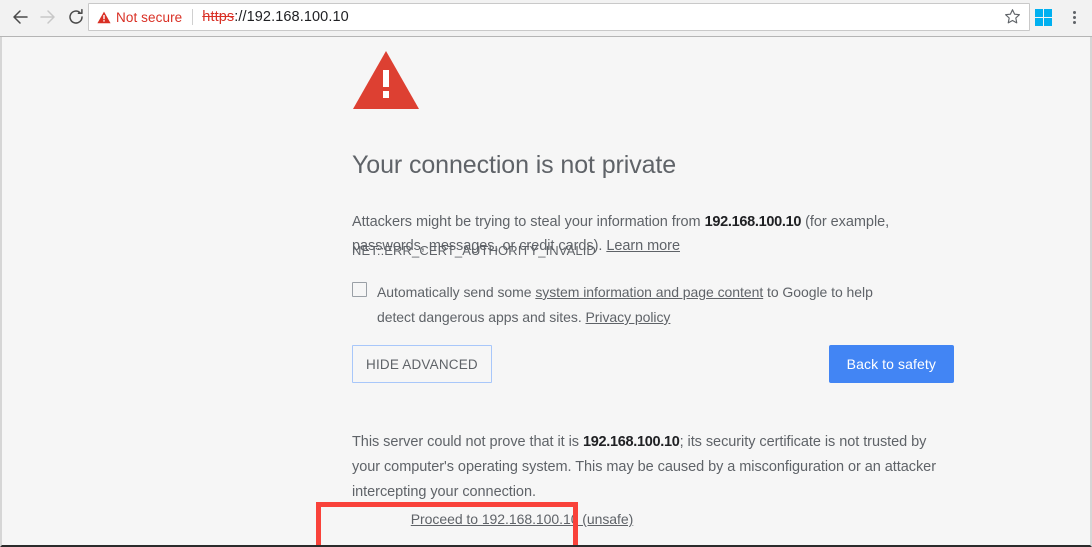 Image resolution: width=1092 pixels, height=547 pixels. I want to click on proceed-unsafe-link: Proceed to 192.168.100.10 (unsafe), so click(522, 519).